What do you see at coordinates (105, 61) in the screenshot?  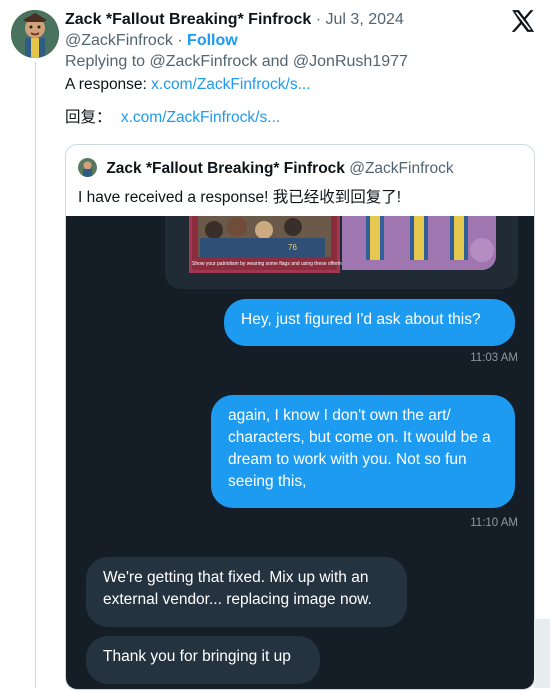 I see `replying-label: Replying to` at bounding box center [105, 61].